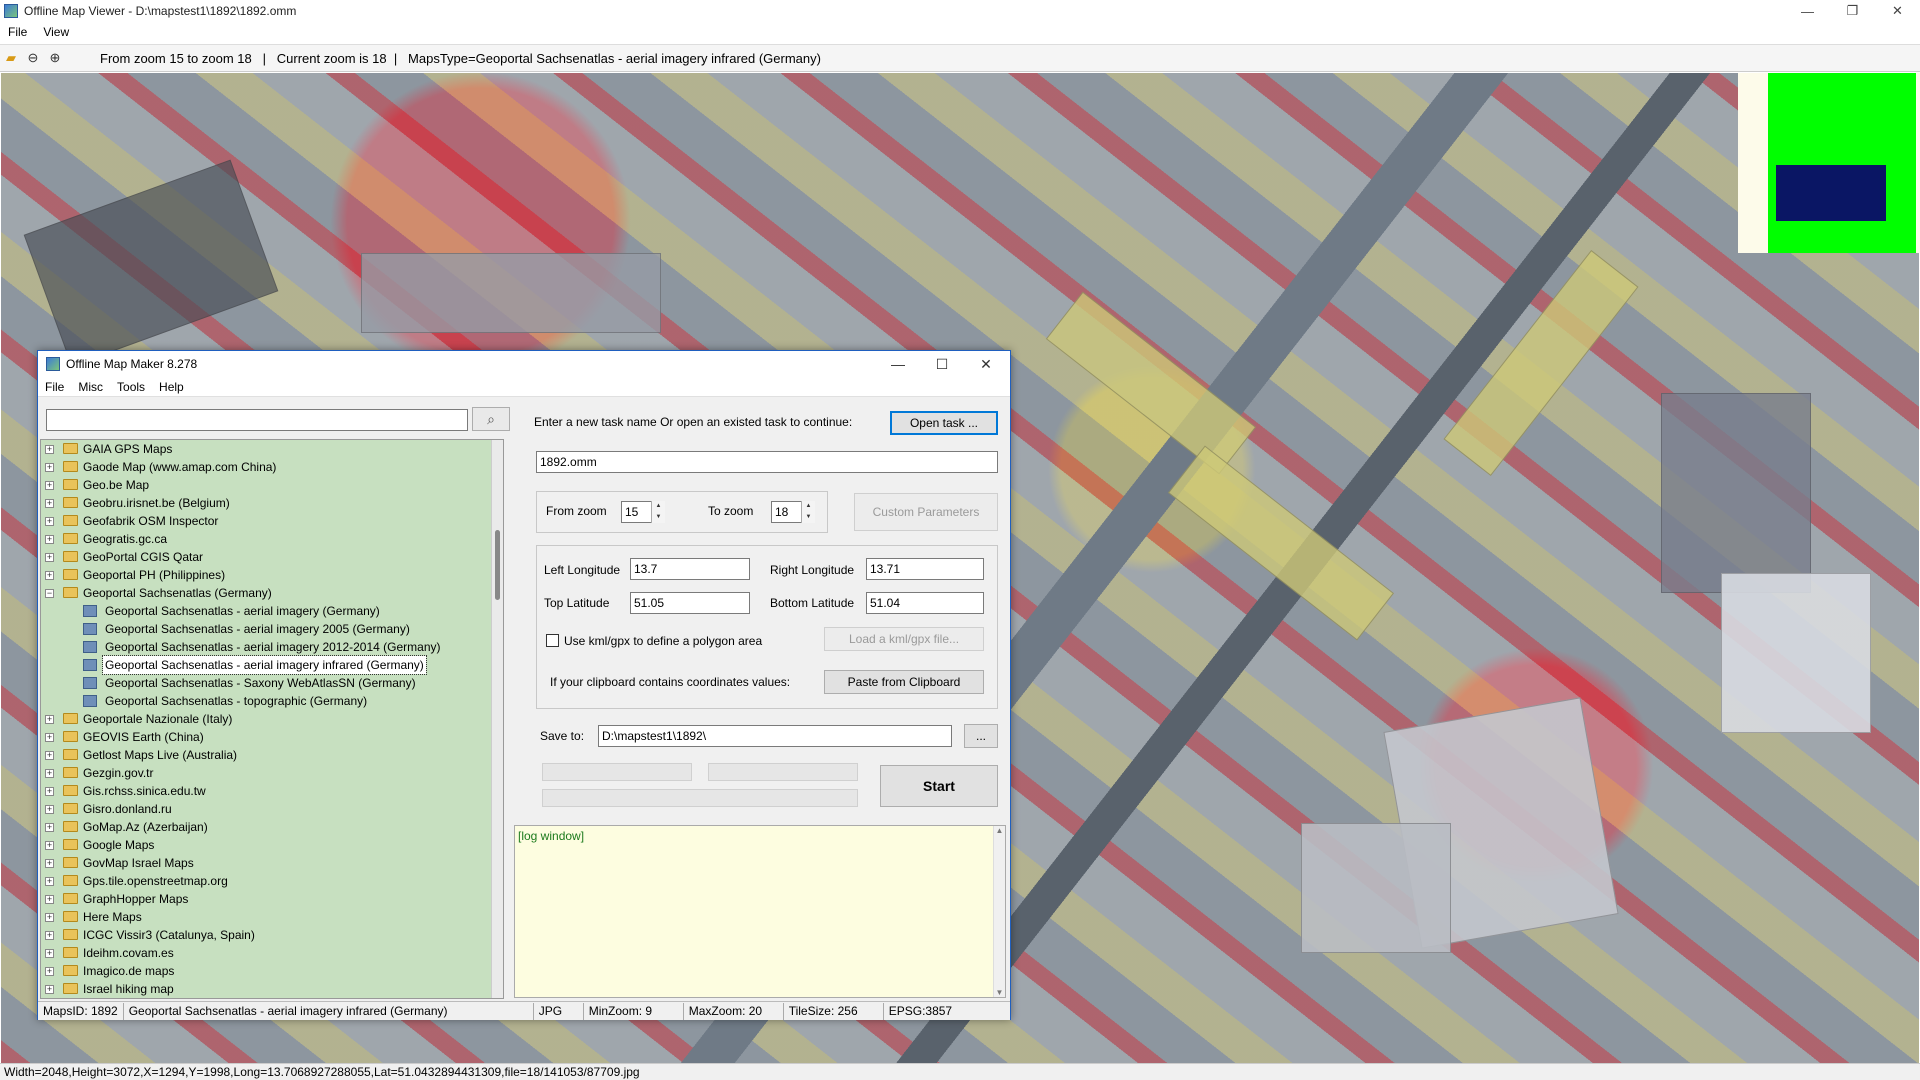  What do you see at coordinates (272, 935) in the screenshot?
I see `tree-folder-item: + ICGC Vissir3 (Catalunya, Spain)` at bounding box center [272, 935].